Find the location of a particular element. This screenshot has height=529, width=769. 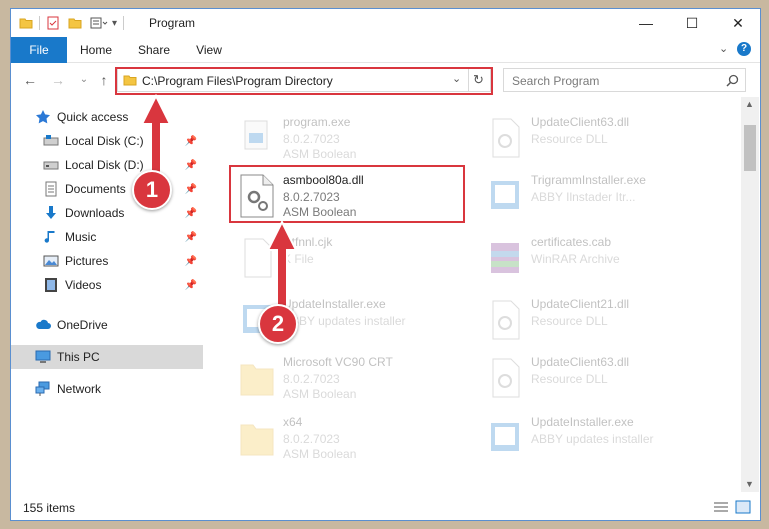

customize-toolbar-icon: ▾ is located at coordinates (114, 23).